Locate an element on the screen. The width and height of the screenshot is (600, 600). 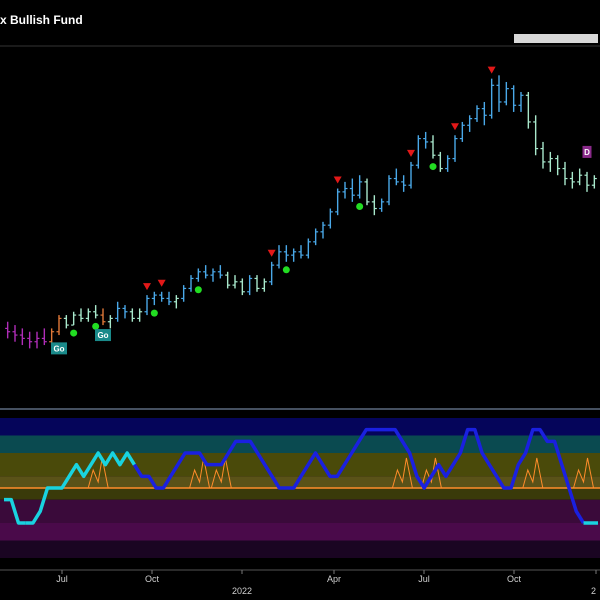
signal-badge: D is located at coordinates (587, 151).